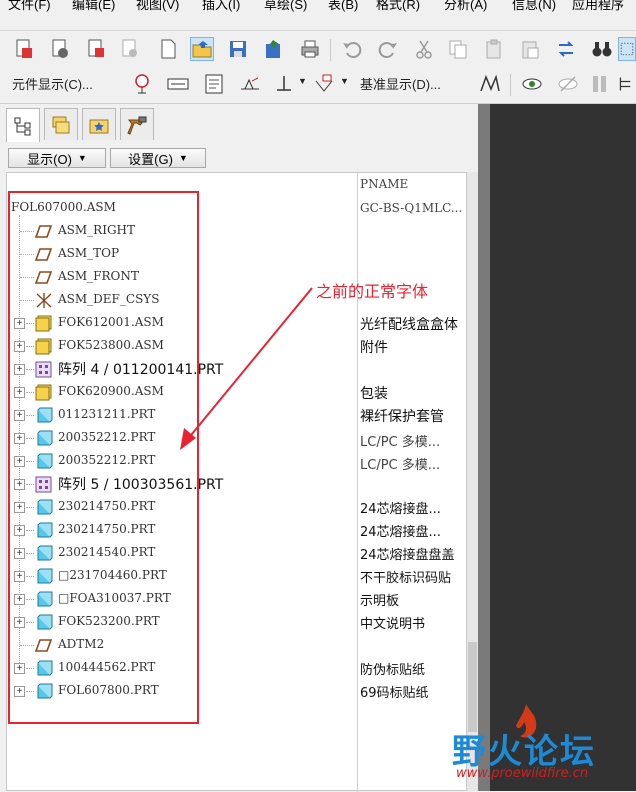  What do you see at coordinates (388, 49) in the screenshot?
I see `redo-icon` at bounding box center [388, 49].